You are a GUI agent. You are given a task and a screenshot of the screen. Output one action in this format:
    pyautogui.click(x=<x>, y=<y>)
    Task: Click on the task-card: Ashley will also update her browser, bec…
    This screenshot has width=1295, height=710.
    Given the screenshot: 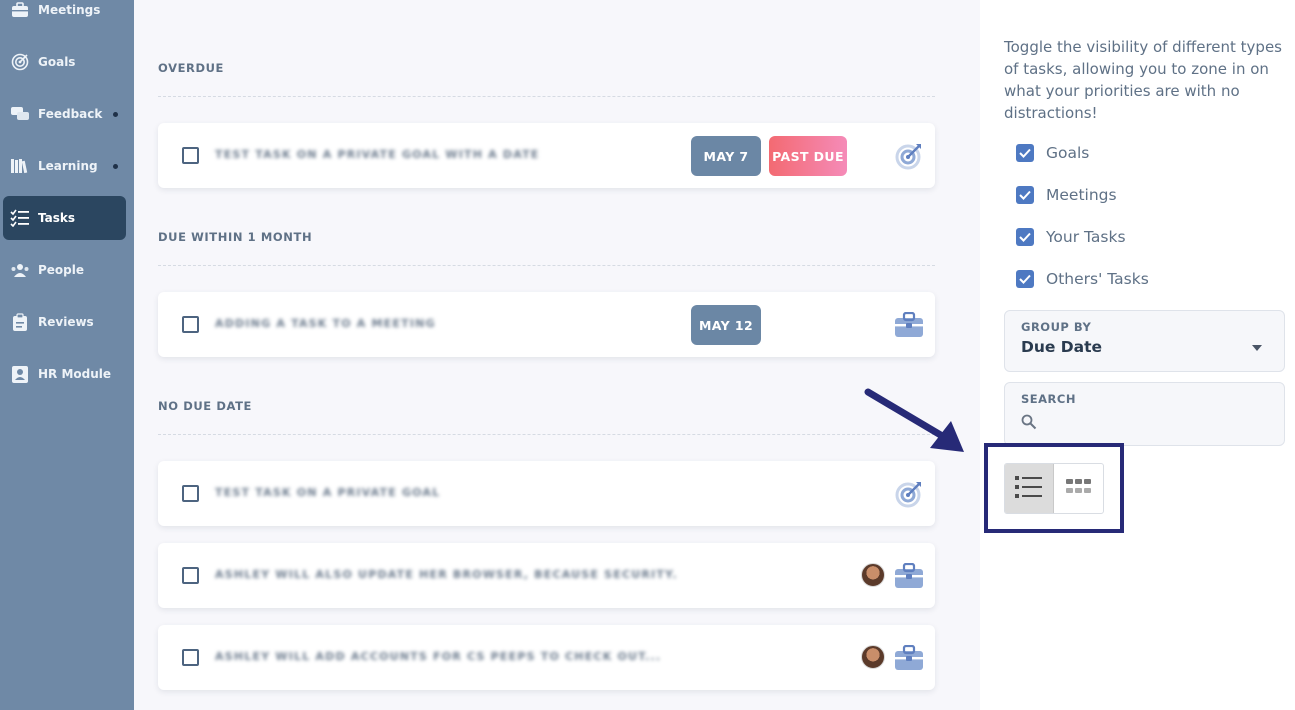 What is the action you would take?
    pyautogui.click(x=546, y=575)
    